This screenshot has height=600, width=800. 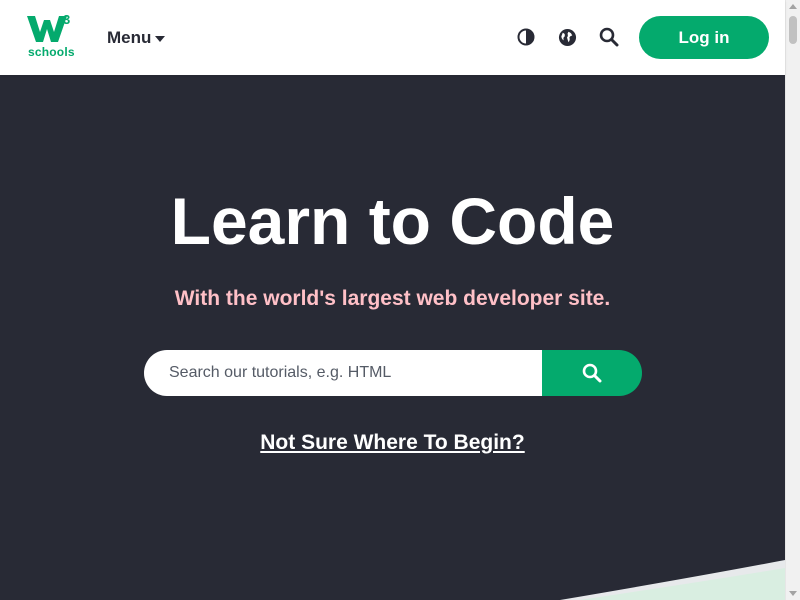 What do you see at coordinates (47, 29) in the screenshot?
I see `logo-w-mark` at bounding box center [47, 29].